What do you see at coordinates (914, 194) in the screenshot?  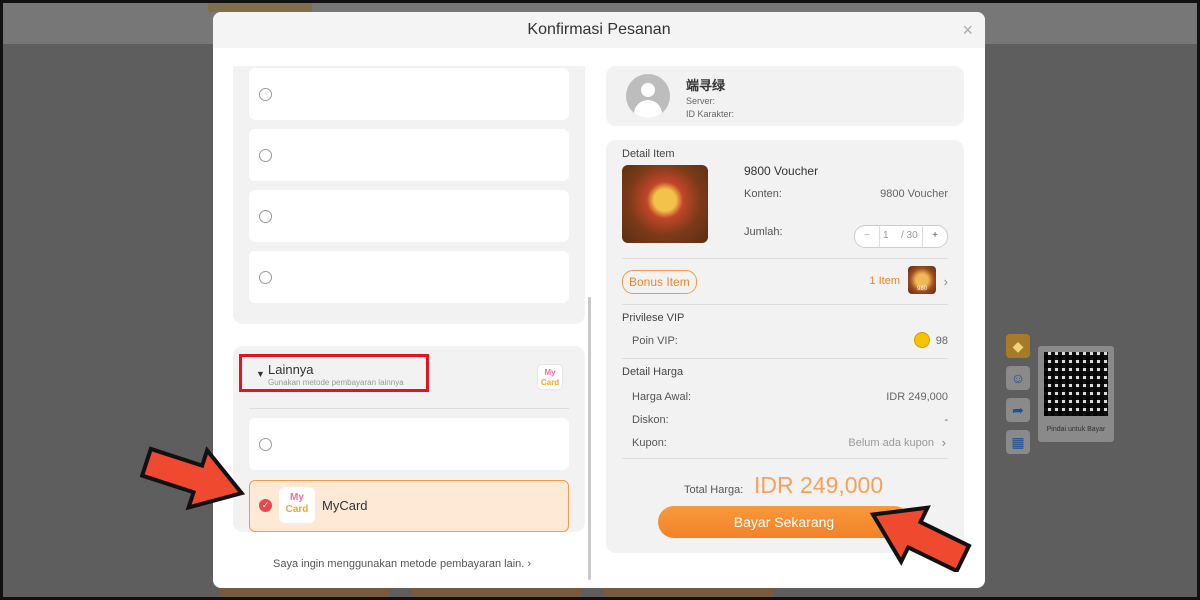 I see `content-value: 9800 Voucher` at bounding box center [914, 194].